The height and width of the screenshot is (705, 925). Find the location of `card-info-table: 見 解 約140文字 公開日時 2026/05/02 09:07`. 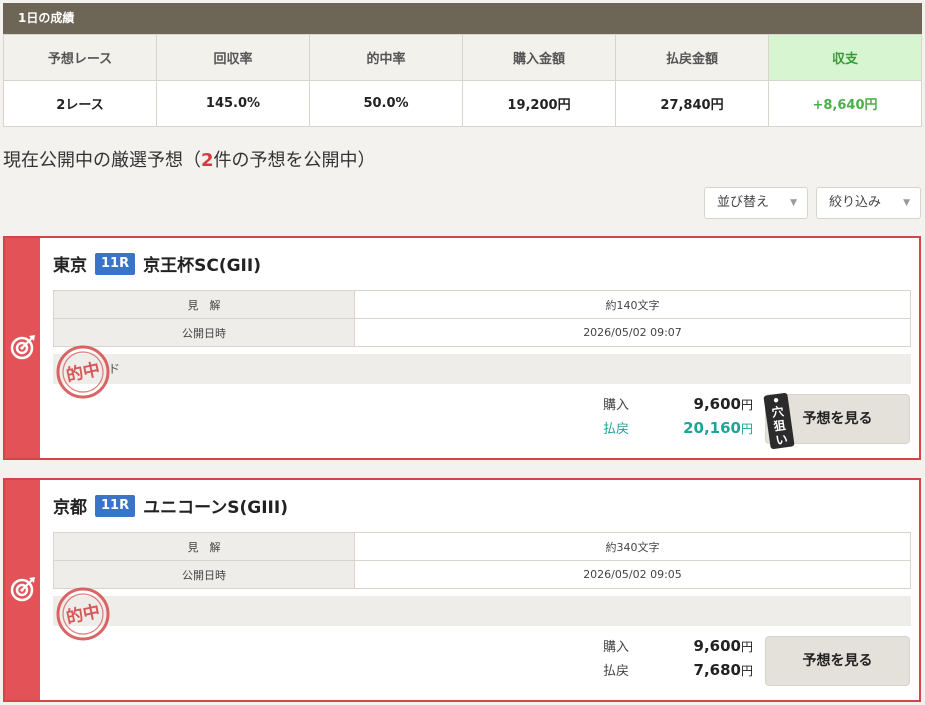

card-info-table: 見 解 約140文字 公開日時 2026/05/02 09:07 is located at coordinates (482, 318).